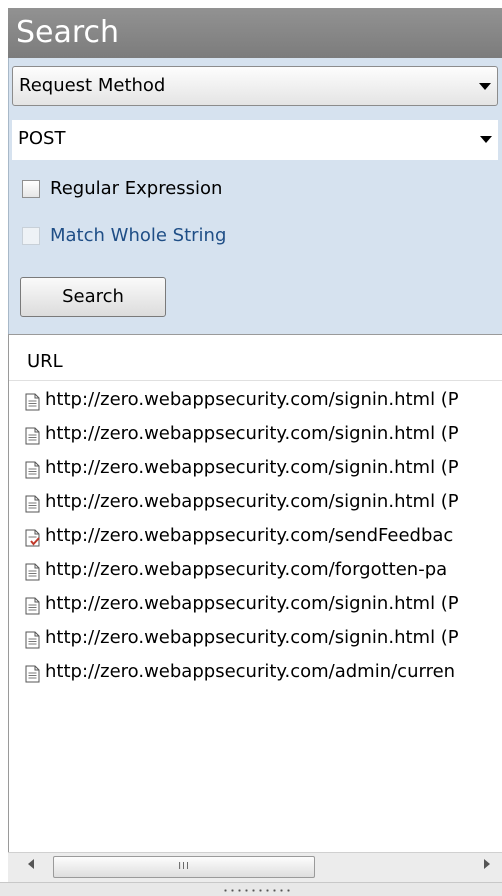 This screenshot has height=896, width=502. What do you see at coordinates (31, 236) in the screenshot?
I see `match-whole-string-checkbox` at bounding box center [31, 236].